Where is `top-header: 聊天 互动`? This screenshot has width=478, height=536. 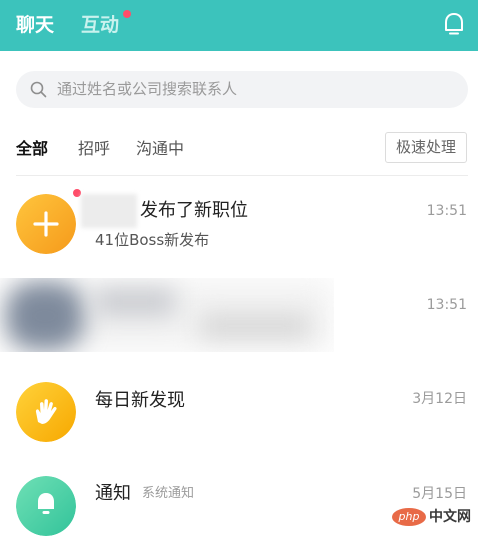 top-header: 聊天 互动 is located at coordinates (239, 25).